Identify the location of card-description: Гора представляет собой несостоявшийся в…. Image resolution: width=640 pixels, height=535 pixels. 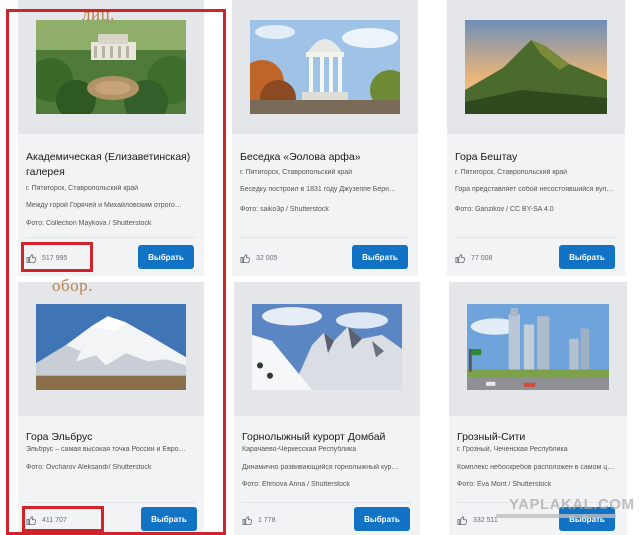
(534, 189).